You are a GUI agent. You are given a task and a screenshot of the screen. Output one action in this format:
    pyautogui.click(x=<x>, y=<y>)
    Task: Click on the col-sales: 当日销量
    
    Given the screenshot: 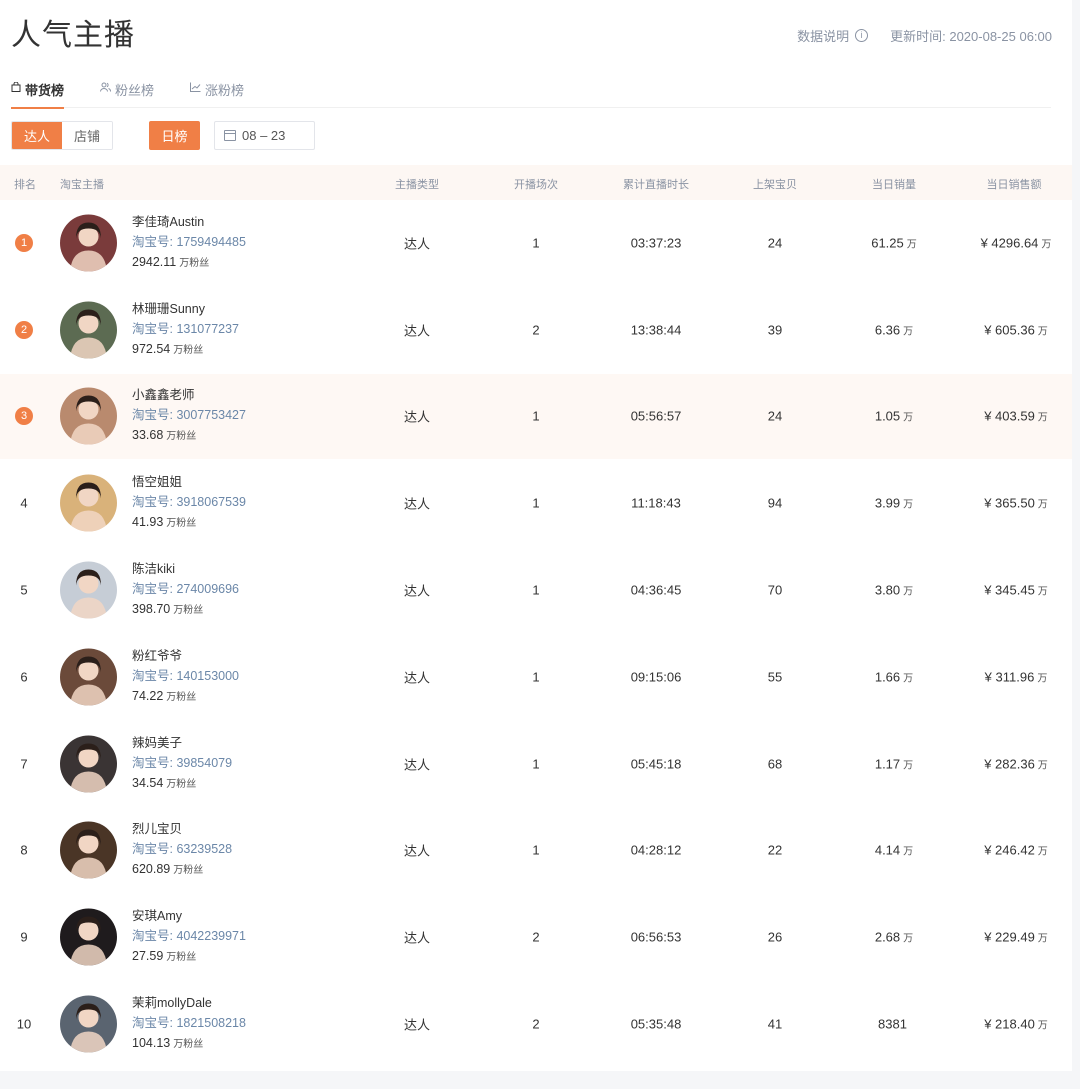 What is the action you would take?
    pyautogui.click(x=894, y=185)
    